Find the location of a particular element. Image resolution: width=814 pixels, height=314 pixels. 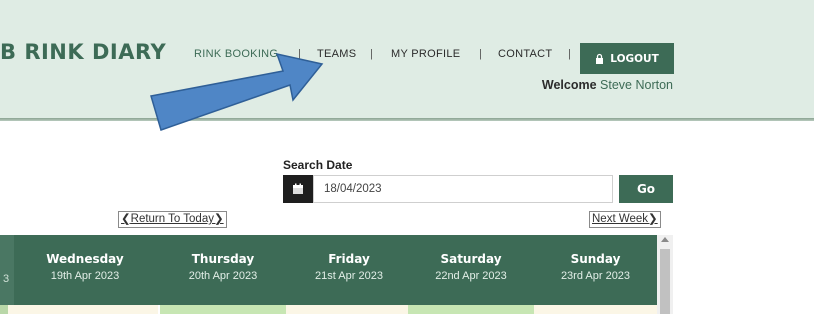

logout-button: LOGOUT is located at coordinates (627, 58).